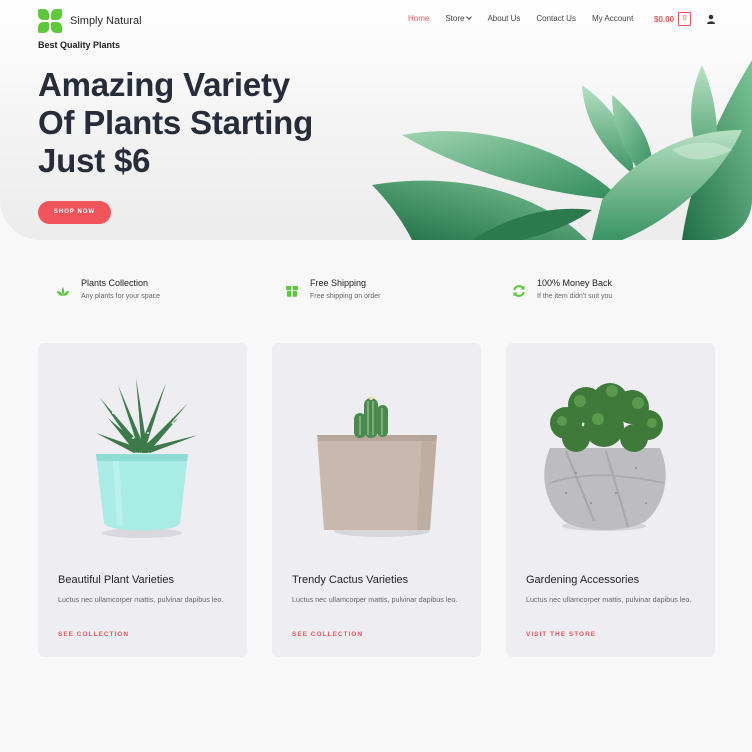 The height and width of the screenshot is (752, 752). I want to click on cactus-pot-image, so click(377, 466).